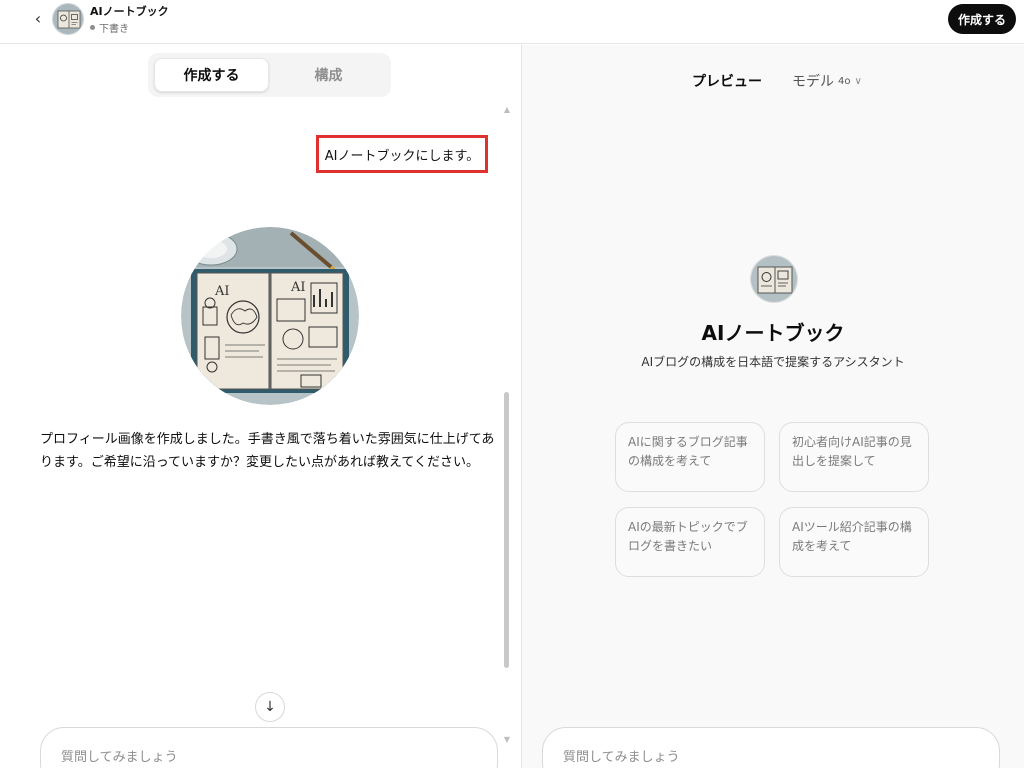 This screenshot has height=768, width=1024. What do you see at coordinates (507, 740) in the screenshot?
I see `scroll-down-arrow-icon: ▼` at bounding box center [507, 740].